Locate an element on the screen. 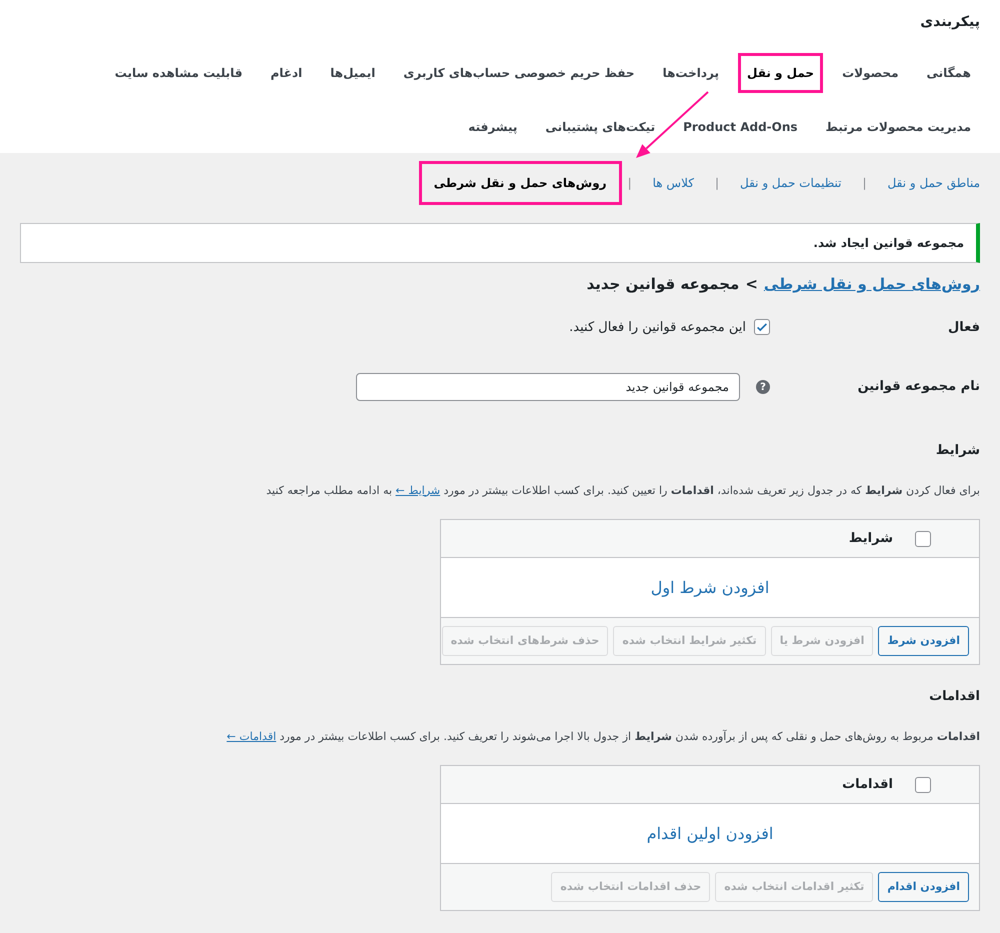 The image size is (1000, 933). subnav-link: کلاس ها is located at coordinates (673, 183).